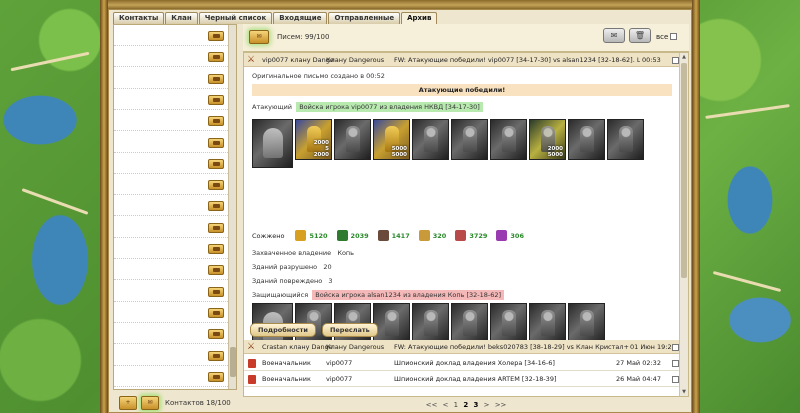  What do you see at coordinates (419, 18) in the screenshot?
I see `tab-archive: Архив` at bounding box center [419, 18].